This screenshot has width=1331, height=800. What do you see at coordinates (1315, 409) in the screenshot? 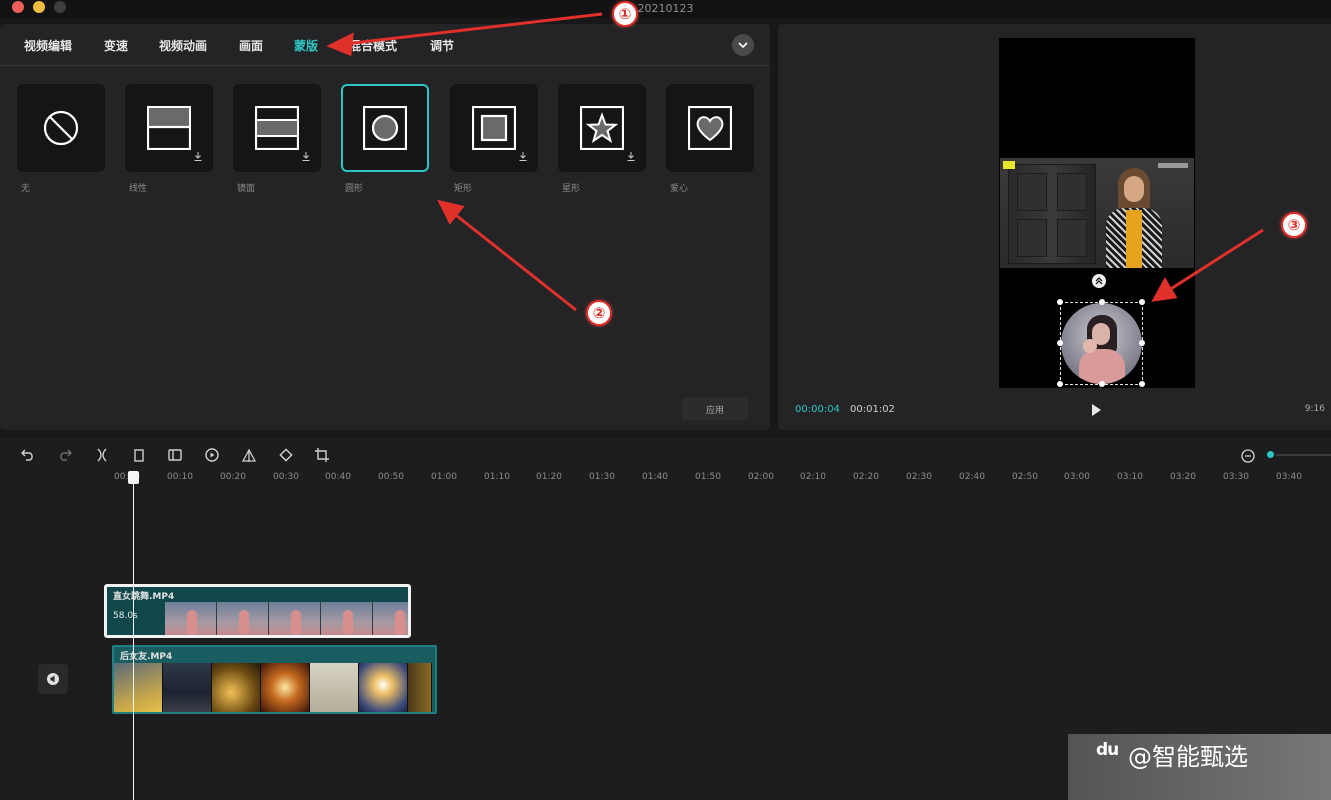
I see `aspect-ratio: 9:16` at bounding box center [1315, 409].